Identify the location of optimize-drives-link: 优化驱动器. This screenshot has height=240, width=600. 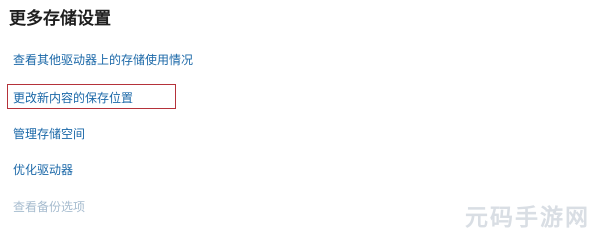
(43, 170).